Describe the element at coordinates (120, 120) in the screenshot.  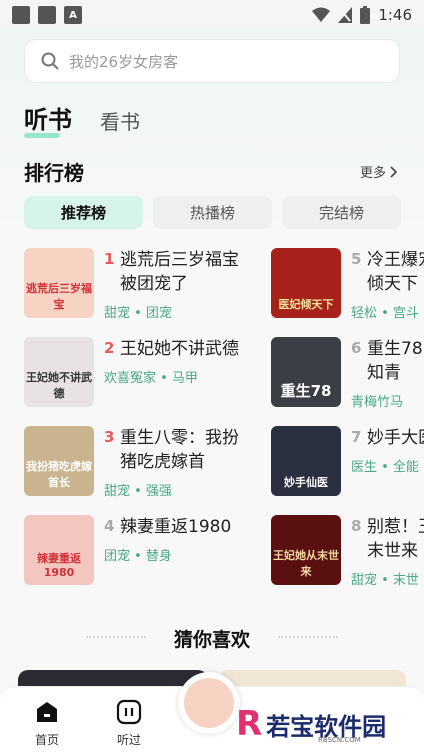
I see `tab-read: 看书` at that location.